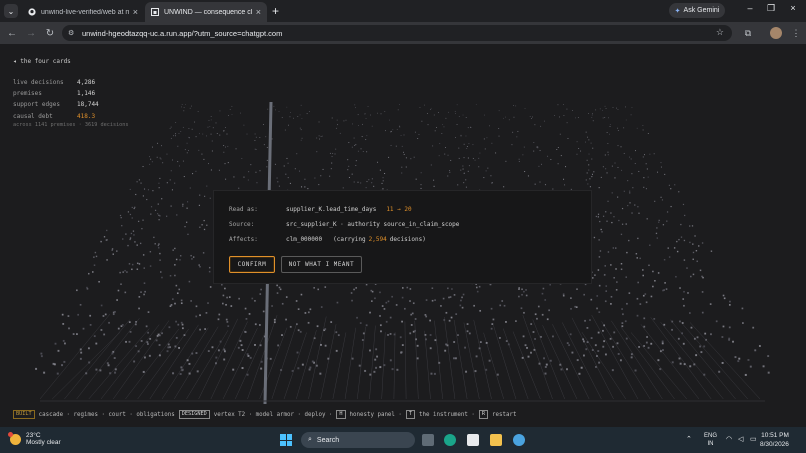 The image size is (806, 453). What do you see at coordinates (677, 11) in the screenshot?
I see `gemini-icon: ✦` at bounding box center [677, 11].